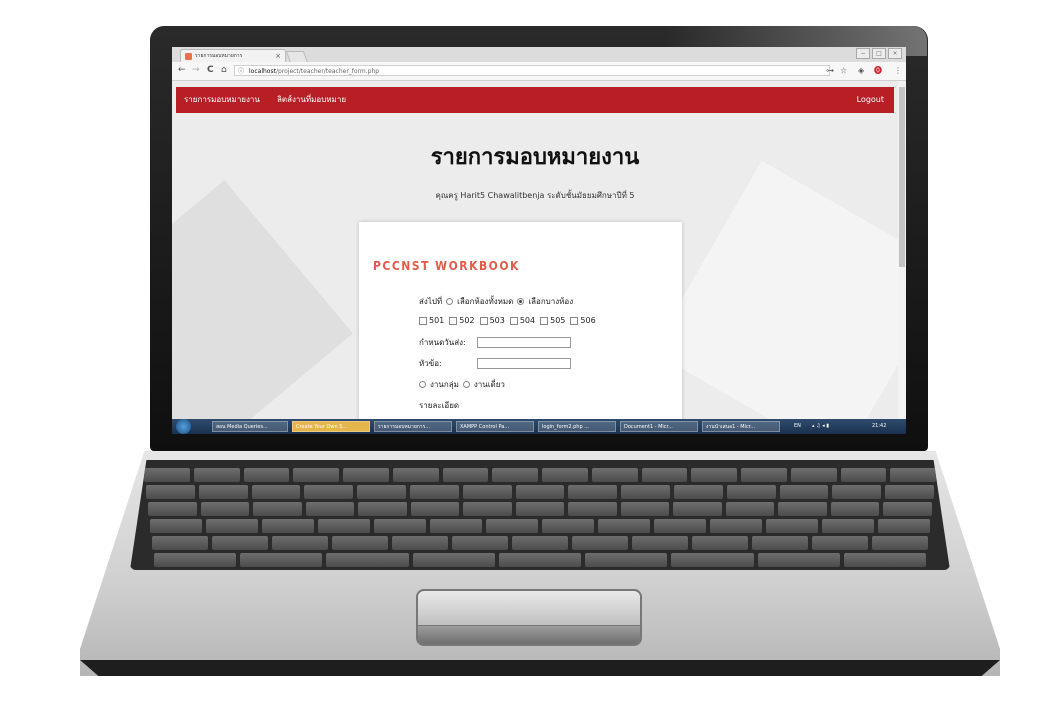 The height and width of the screenshot is (720, 1040). What do you see at coordinates (430, 363) in the screenshot?
I see `topic-label: หัวข้อ:` at bounding box center [430, 363].